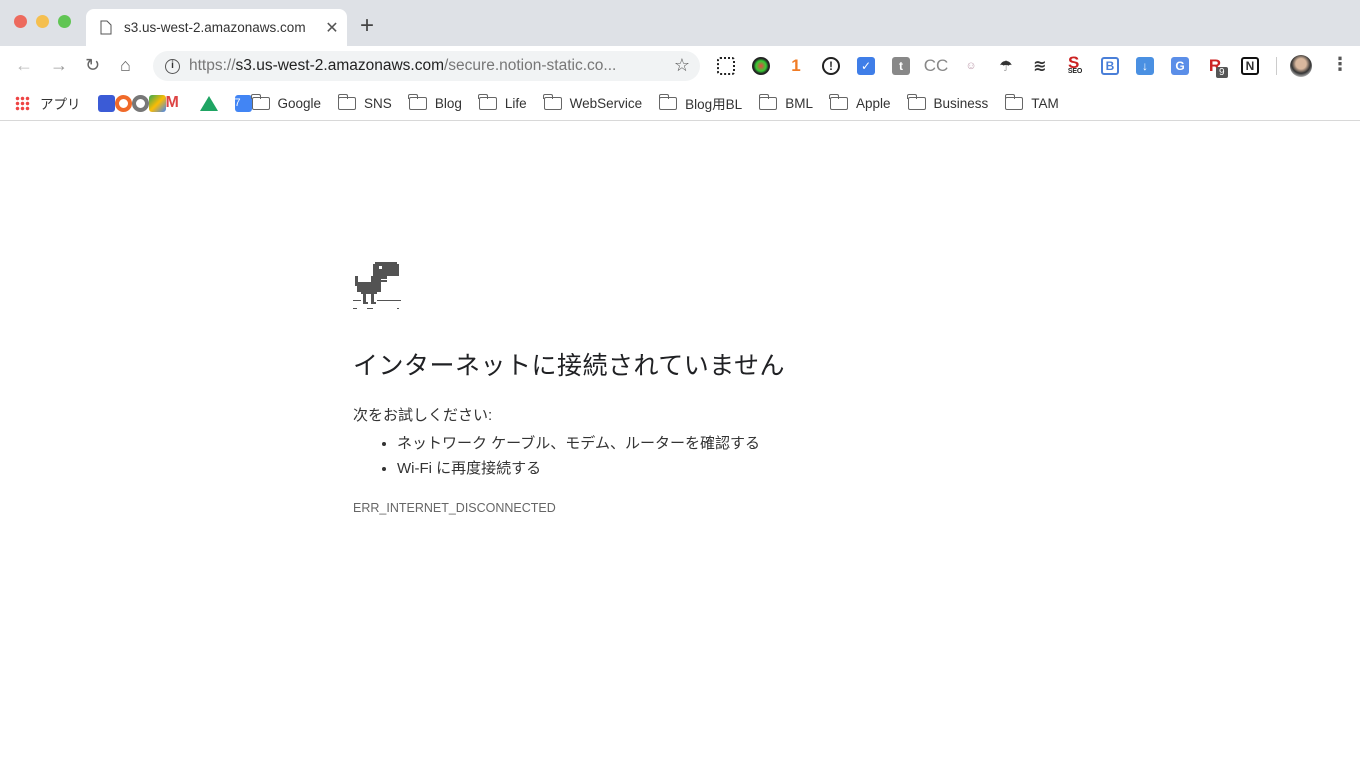 This screenshot has height=763, width=1360. Describe the element at coordinates (1045, 103) in the screenshot. I see `bookmark-label: TAM` at that location.